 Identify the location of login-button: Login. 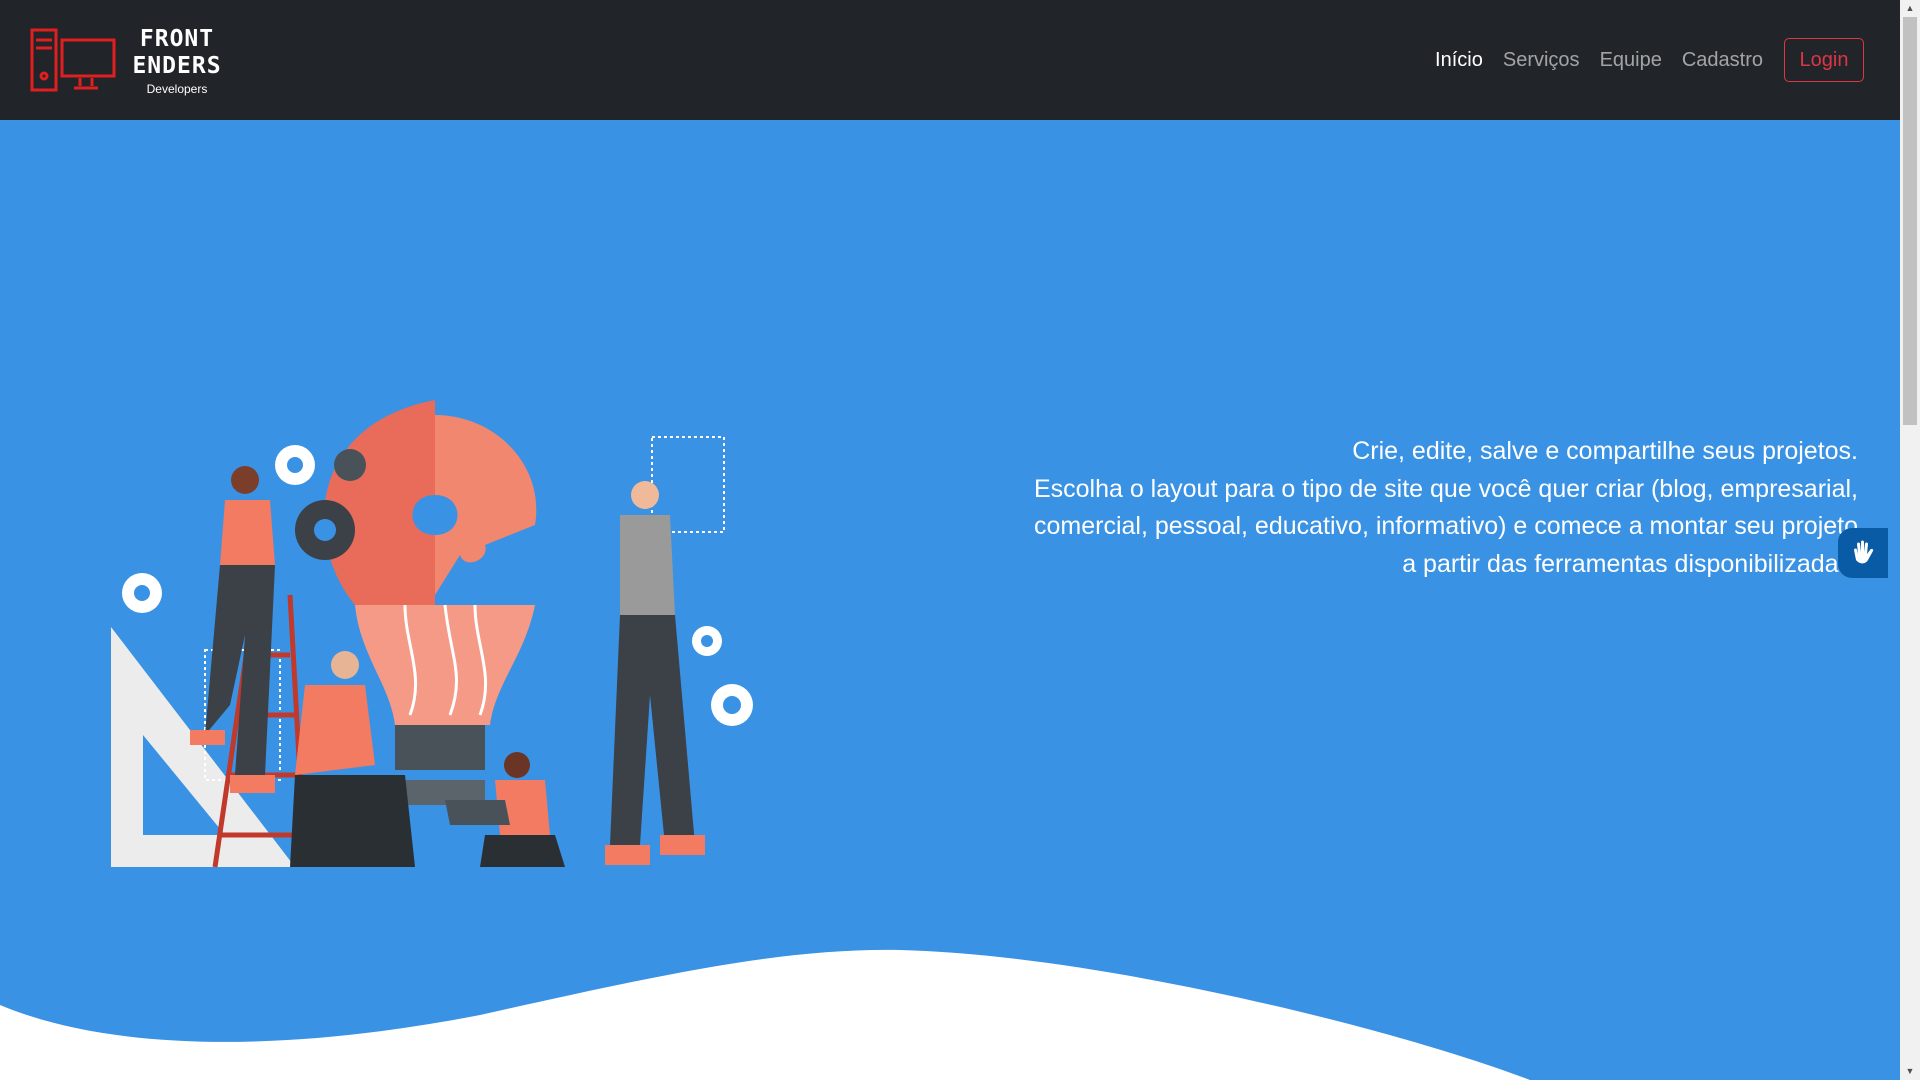
(1824, 60).